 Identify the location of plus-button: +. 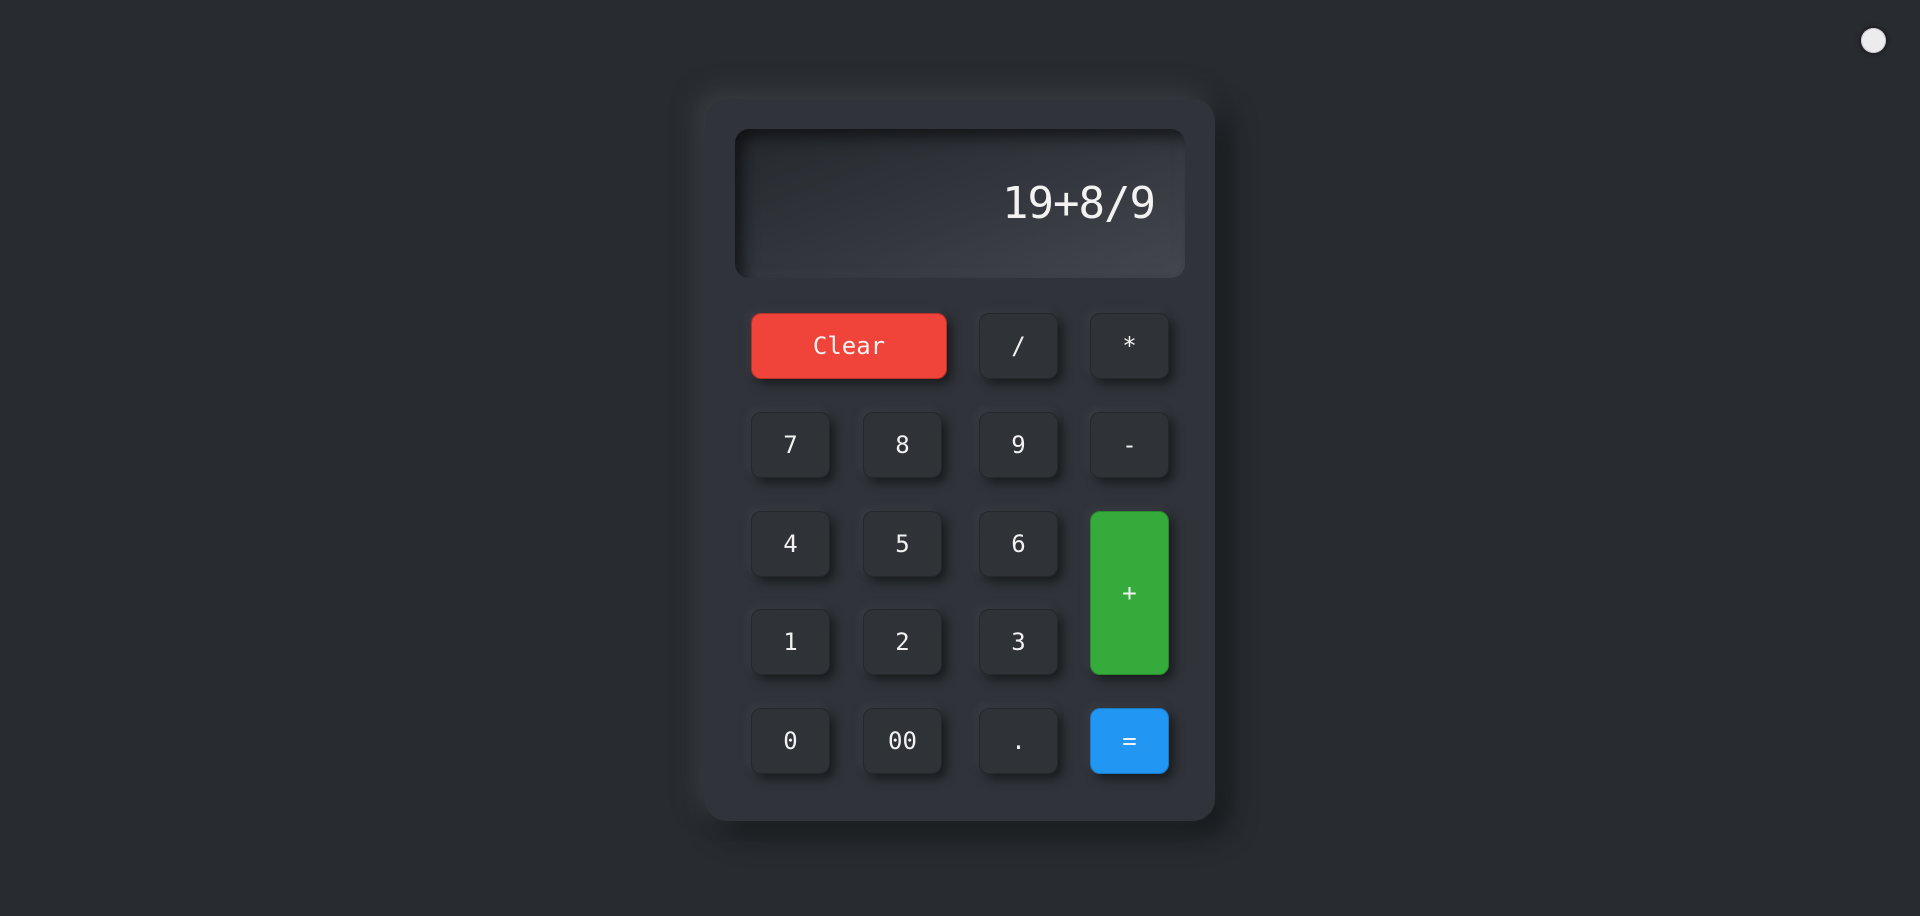
(1129, 593).